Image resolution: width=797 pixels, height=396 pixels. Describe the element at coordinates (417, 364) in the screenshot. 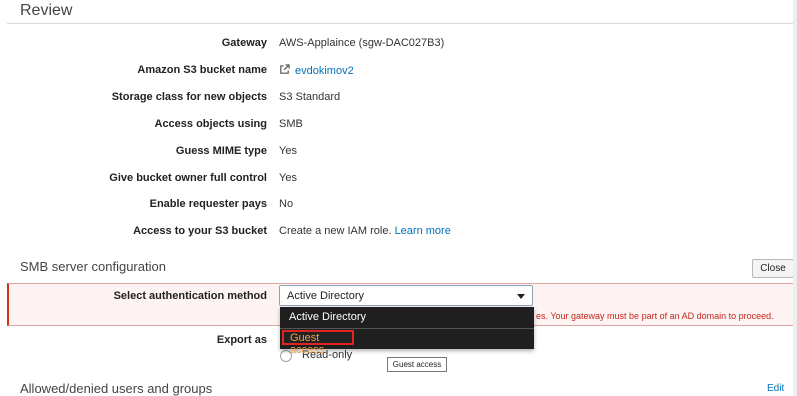

I see `guest-access-tooltip: Guest access` at that location.